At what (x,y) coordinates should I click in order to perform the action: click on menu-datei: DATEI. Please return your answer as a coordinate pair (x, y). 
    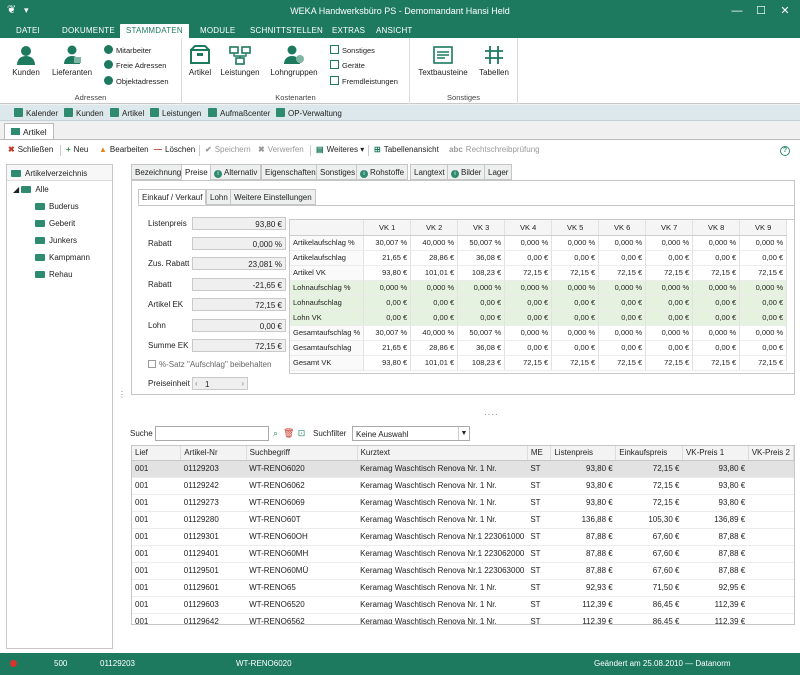
    Looking at the image, I should click on (28, 30).